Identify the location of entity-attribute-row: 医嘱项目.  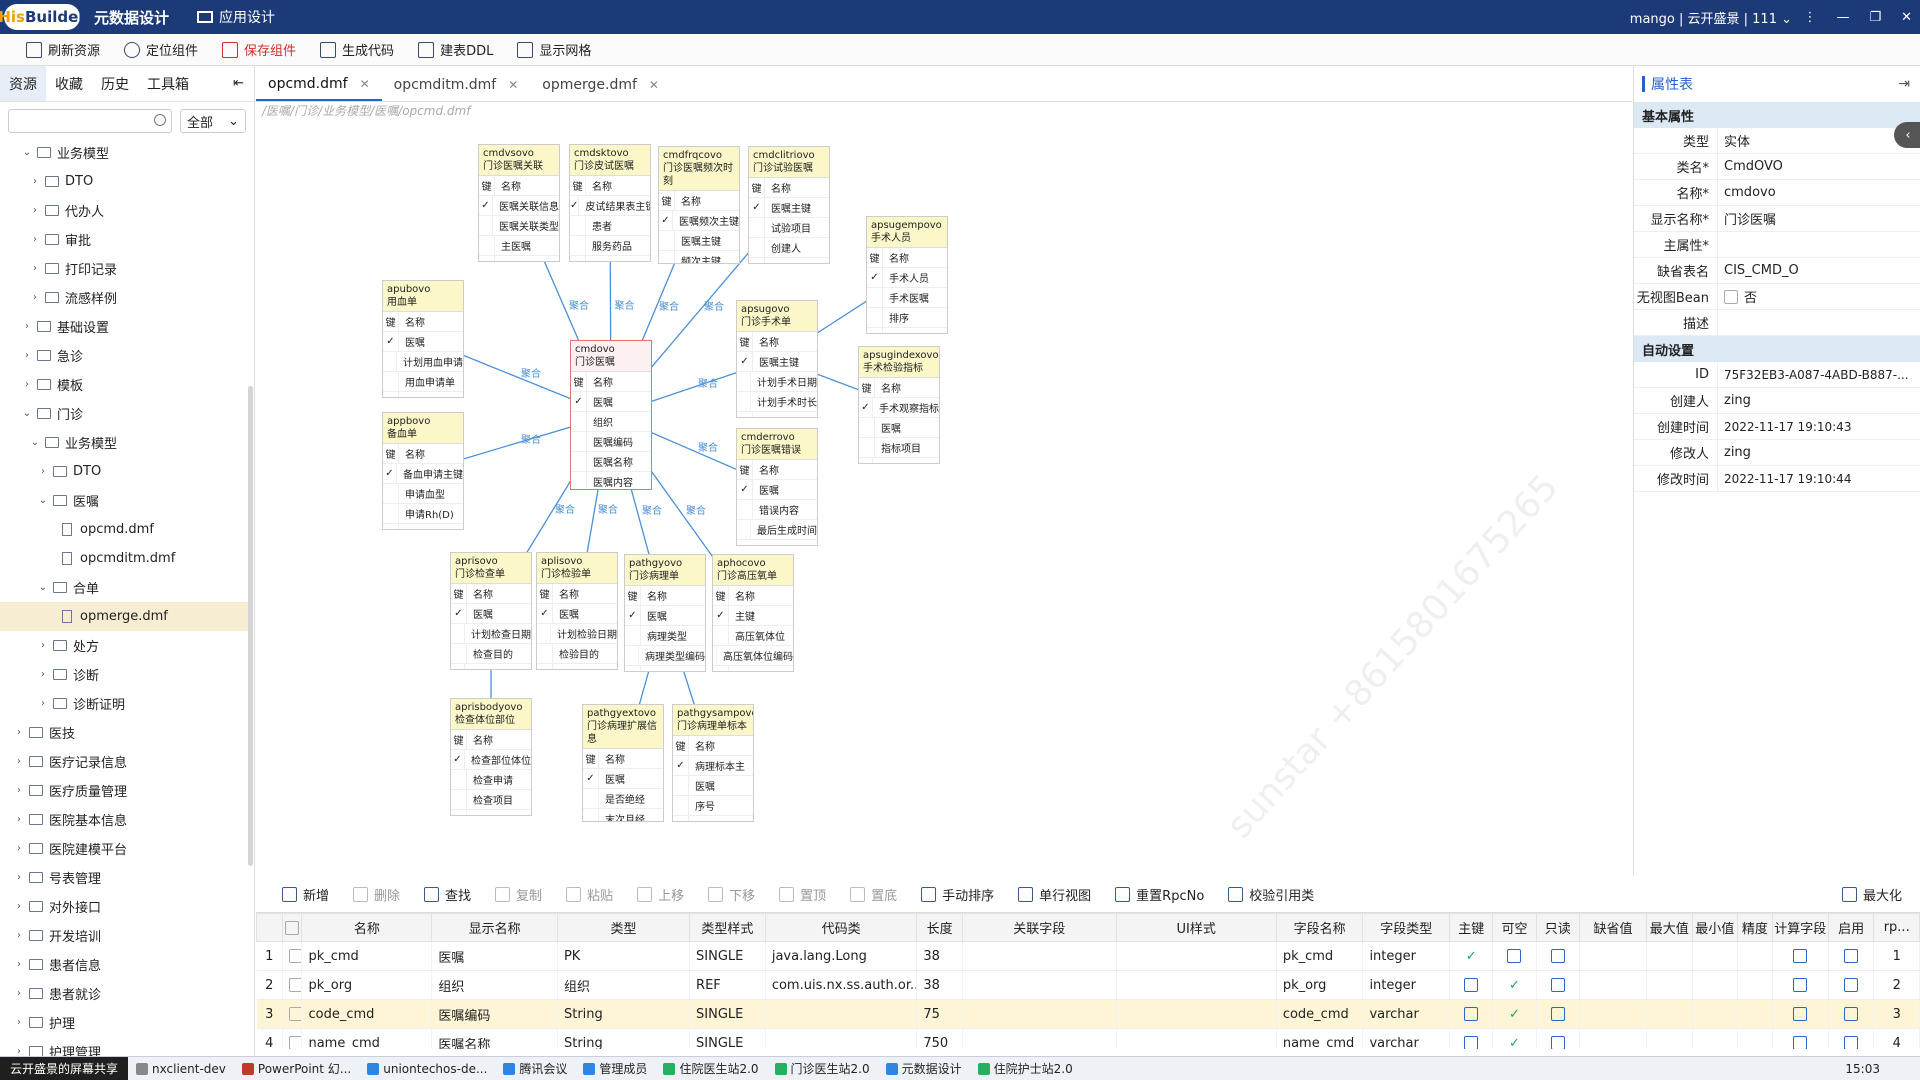
(519, 258).